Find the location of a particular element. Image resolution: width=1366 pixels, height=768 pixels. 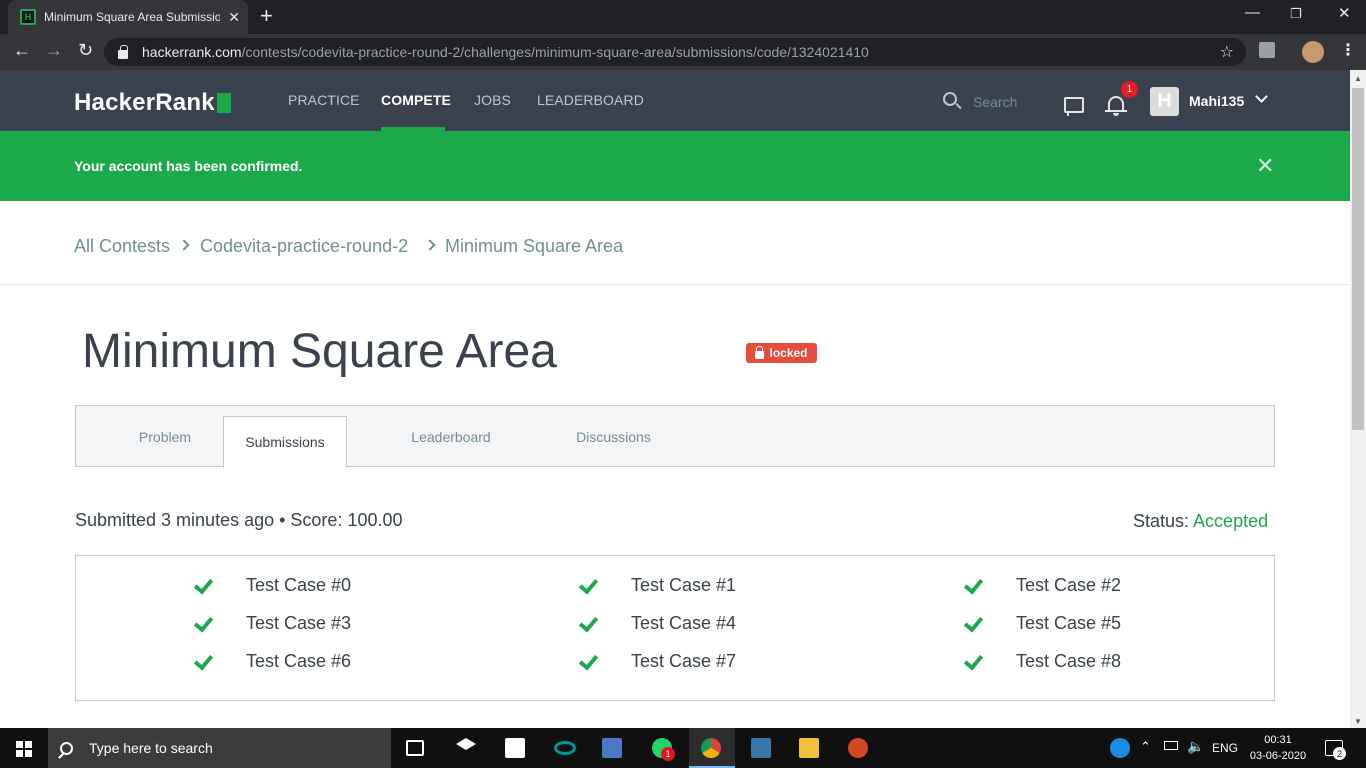

nav-leaderboard: LEADERBOARD is located at coordinates (590, 100).